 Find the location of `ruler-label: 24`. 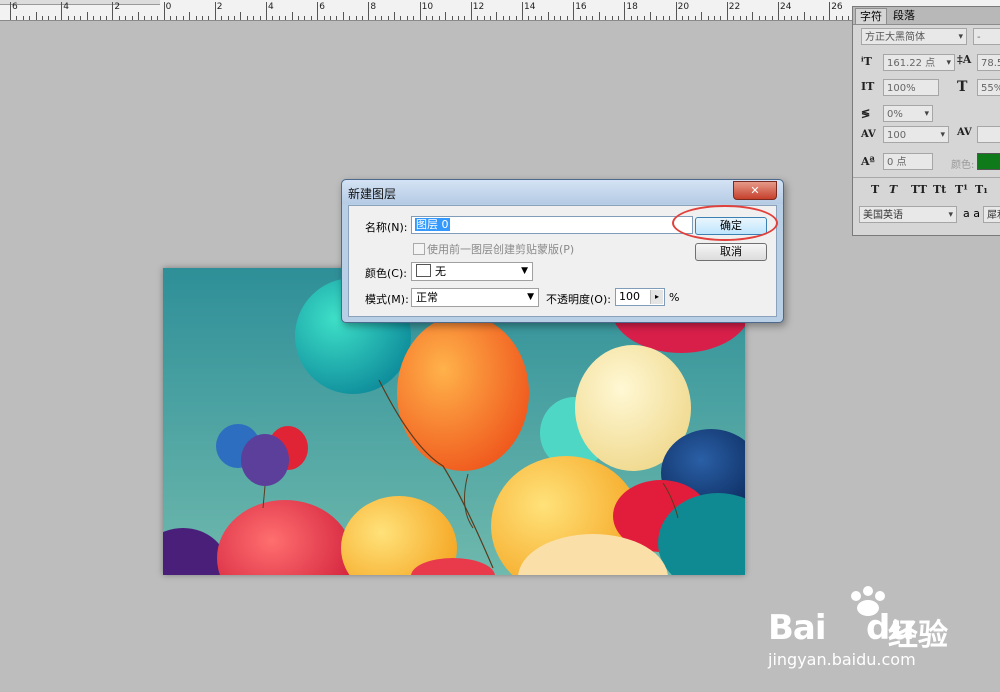

ruler-label: 24 is located at coordinates (786, 7).